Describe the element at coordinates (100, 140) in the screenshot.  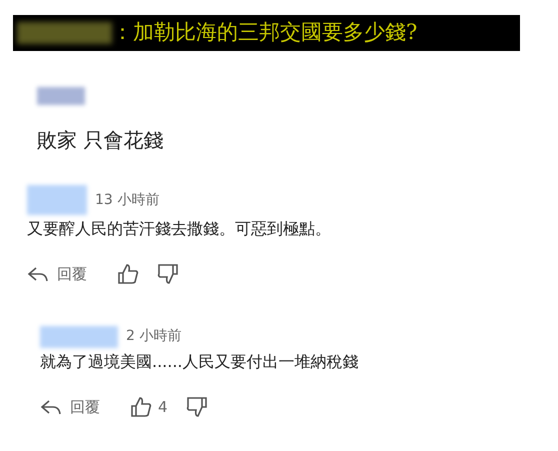
I see `comment-text: 敗家 只會花錢` at that location.